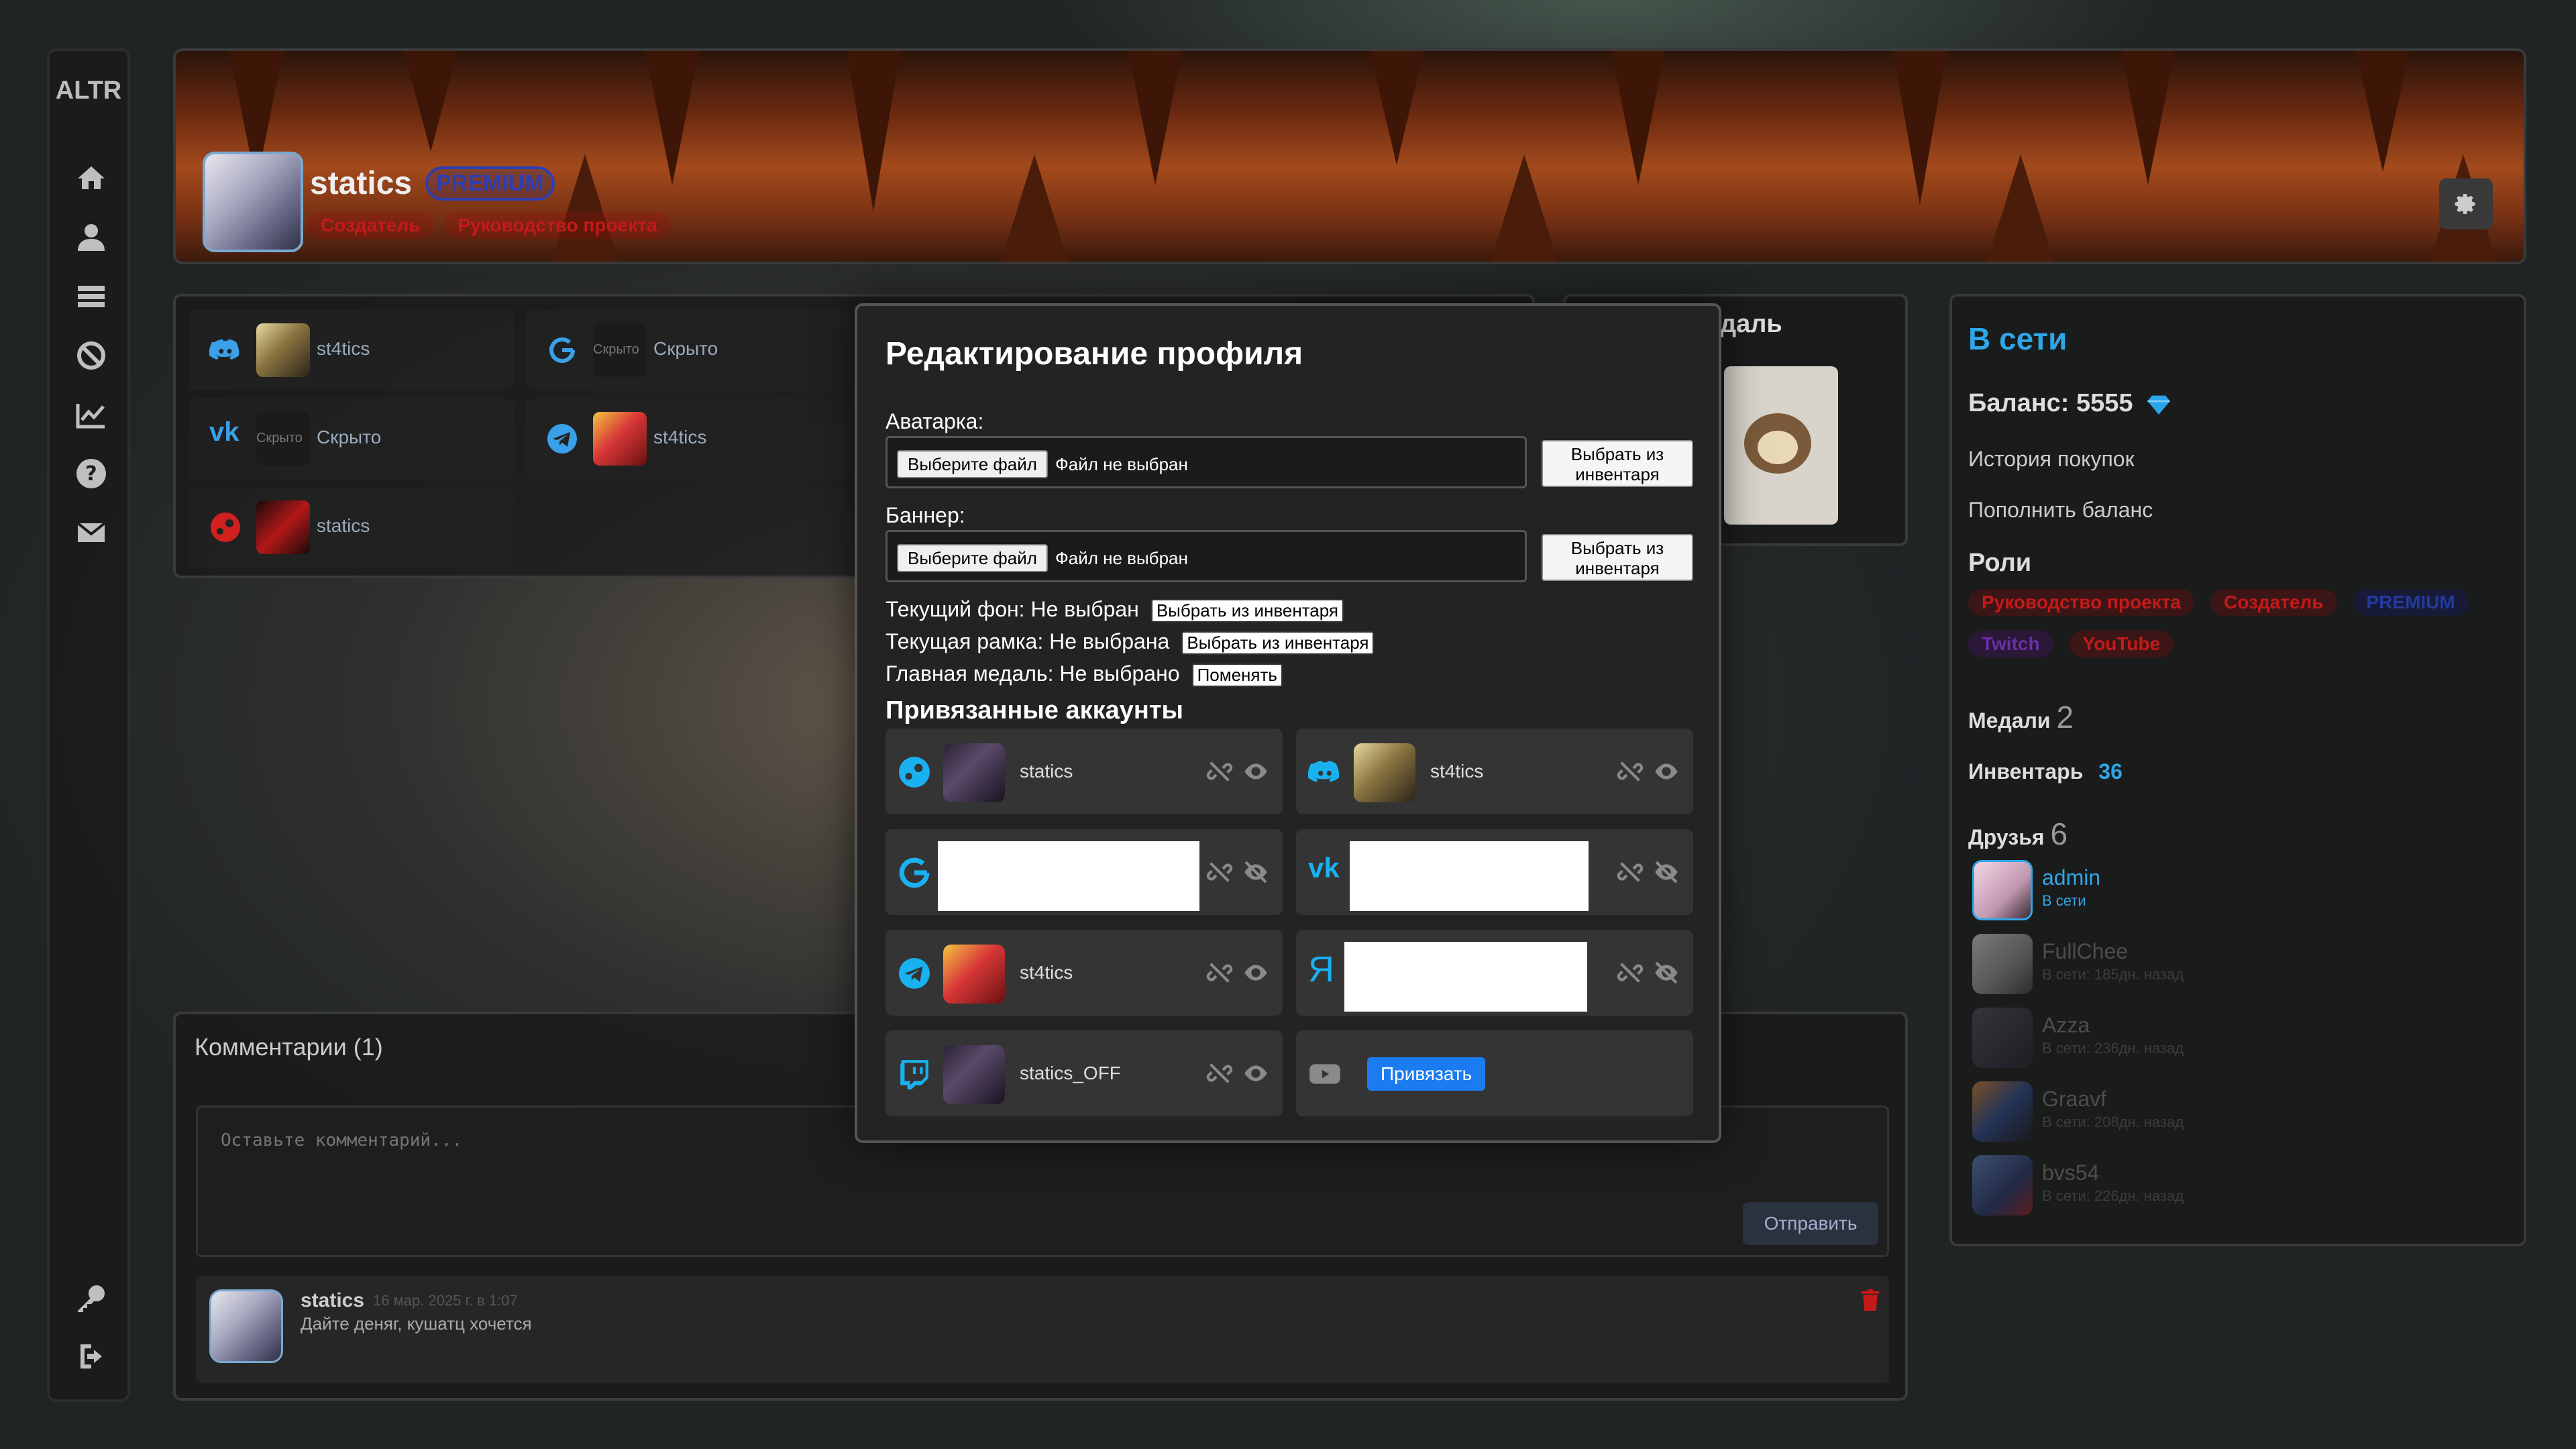  I want to click on comment-author: statics, so click(332, 1300).